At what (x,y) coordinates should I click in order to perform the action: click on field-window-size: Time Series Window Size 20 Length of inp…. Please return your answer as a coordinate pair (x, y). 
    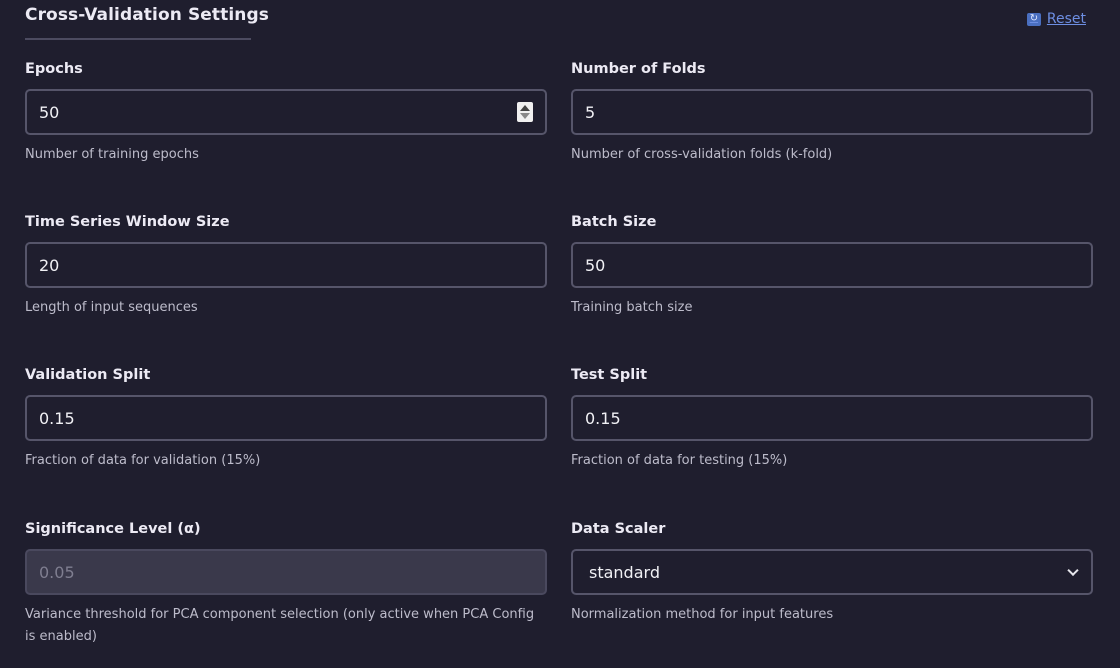
    Looking at the image, I should click on (286, 265).